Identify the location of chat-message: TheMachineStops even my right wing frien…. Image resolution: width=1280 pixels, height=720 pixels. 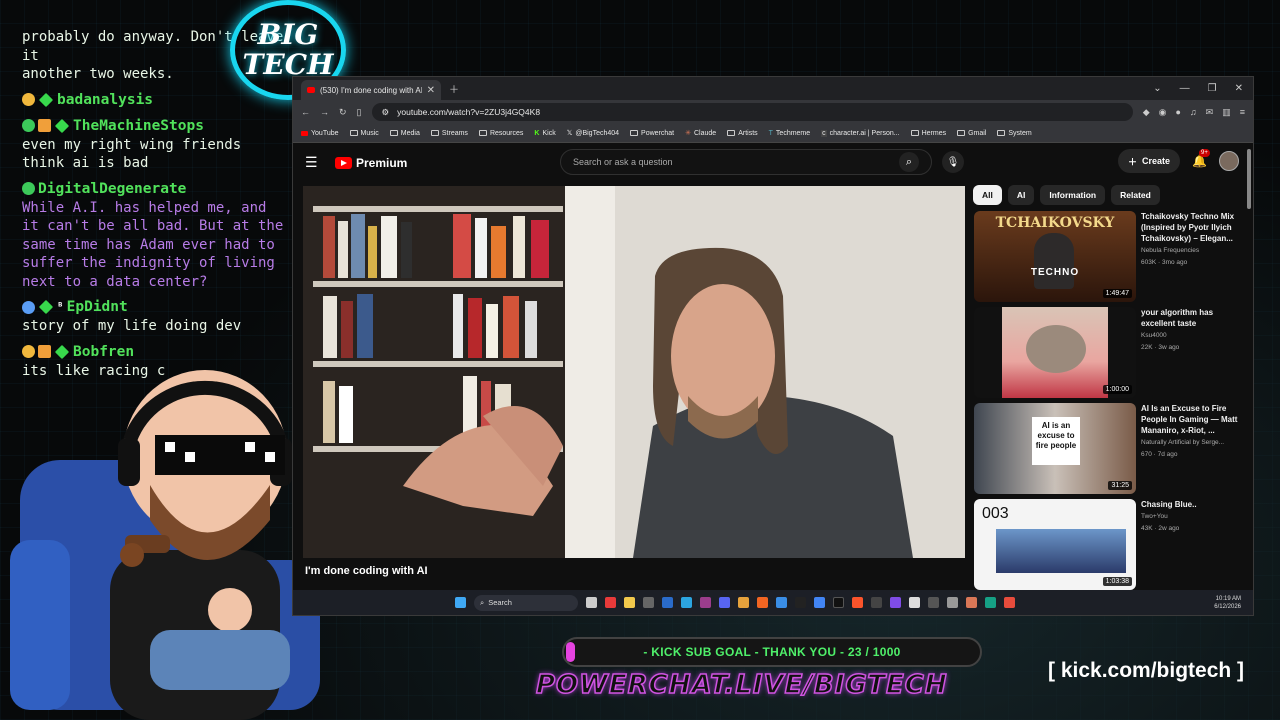
(158, 144).